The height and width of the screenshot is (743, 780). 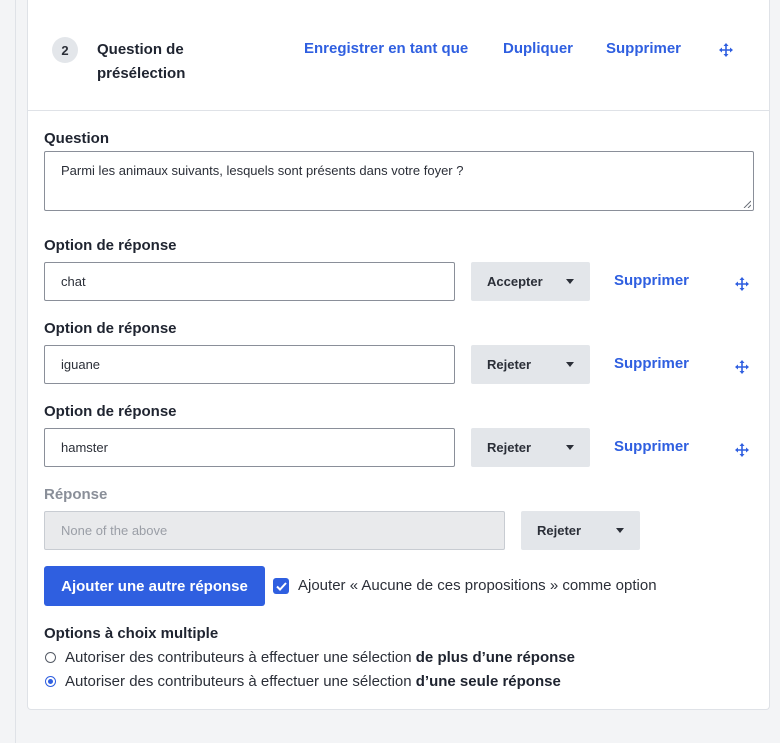 I want to click on multiple-choice-title: Options à choix multiple, so click(x=131, y=633).